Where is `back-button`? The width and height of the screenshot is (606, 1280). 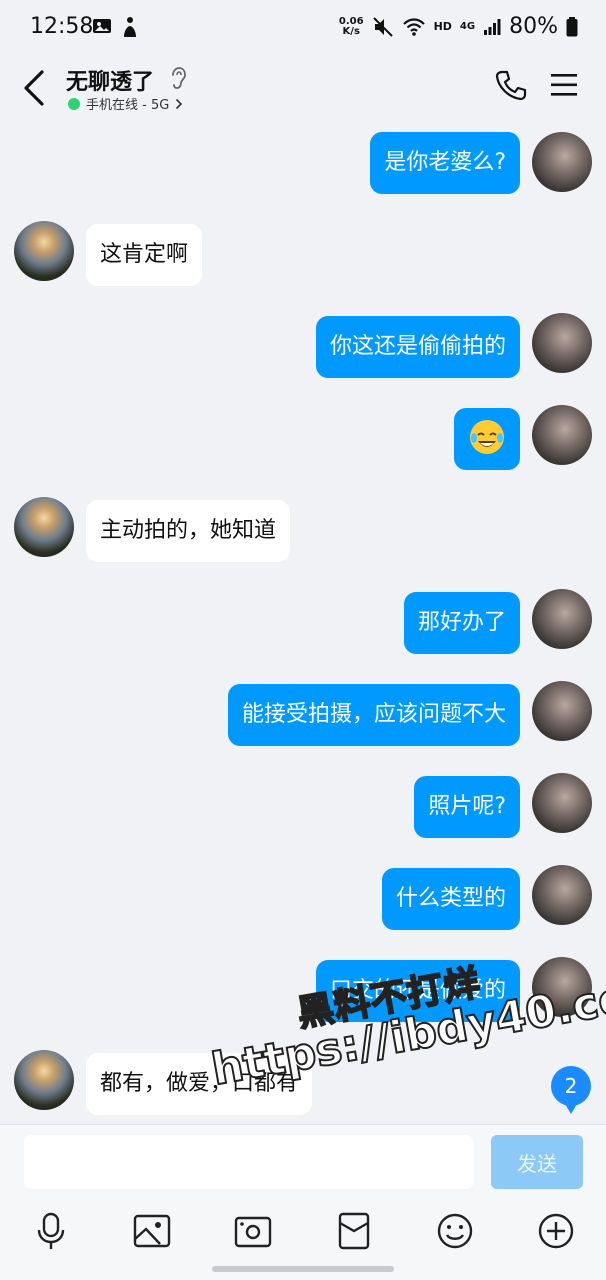 back-button is located at coordinates (35, 88).